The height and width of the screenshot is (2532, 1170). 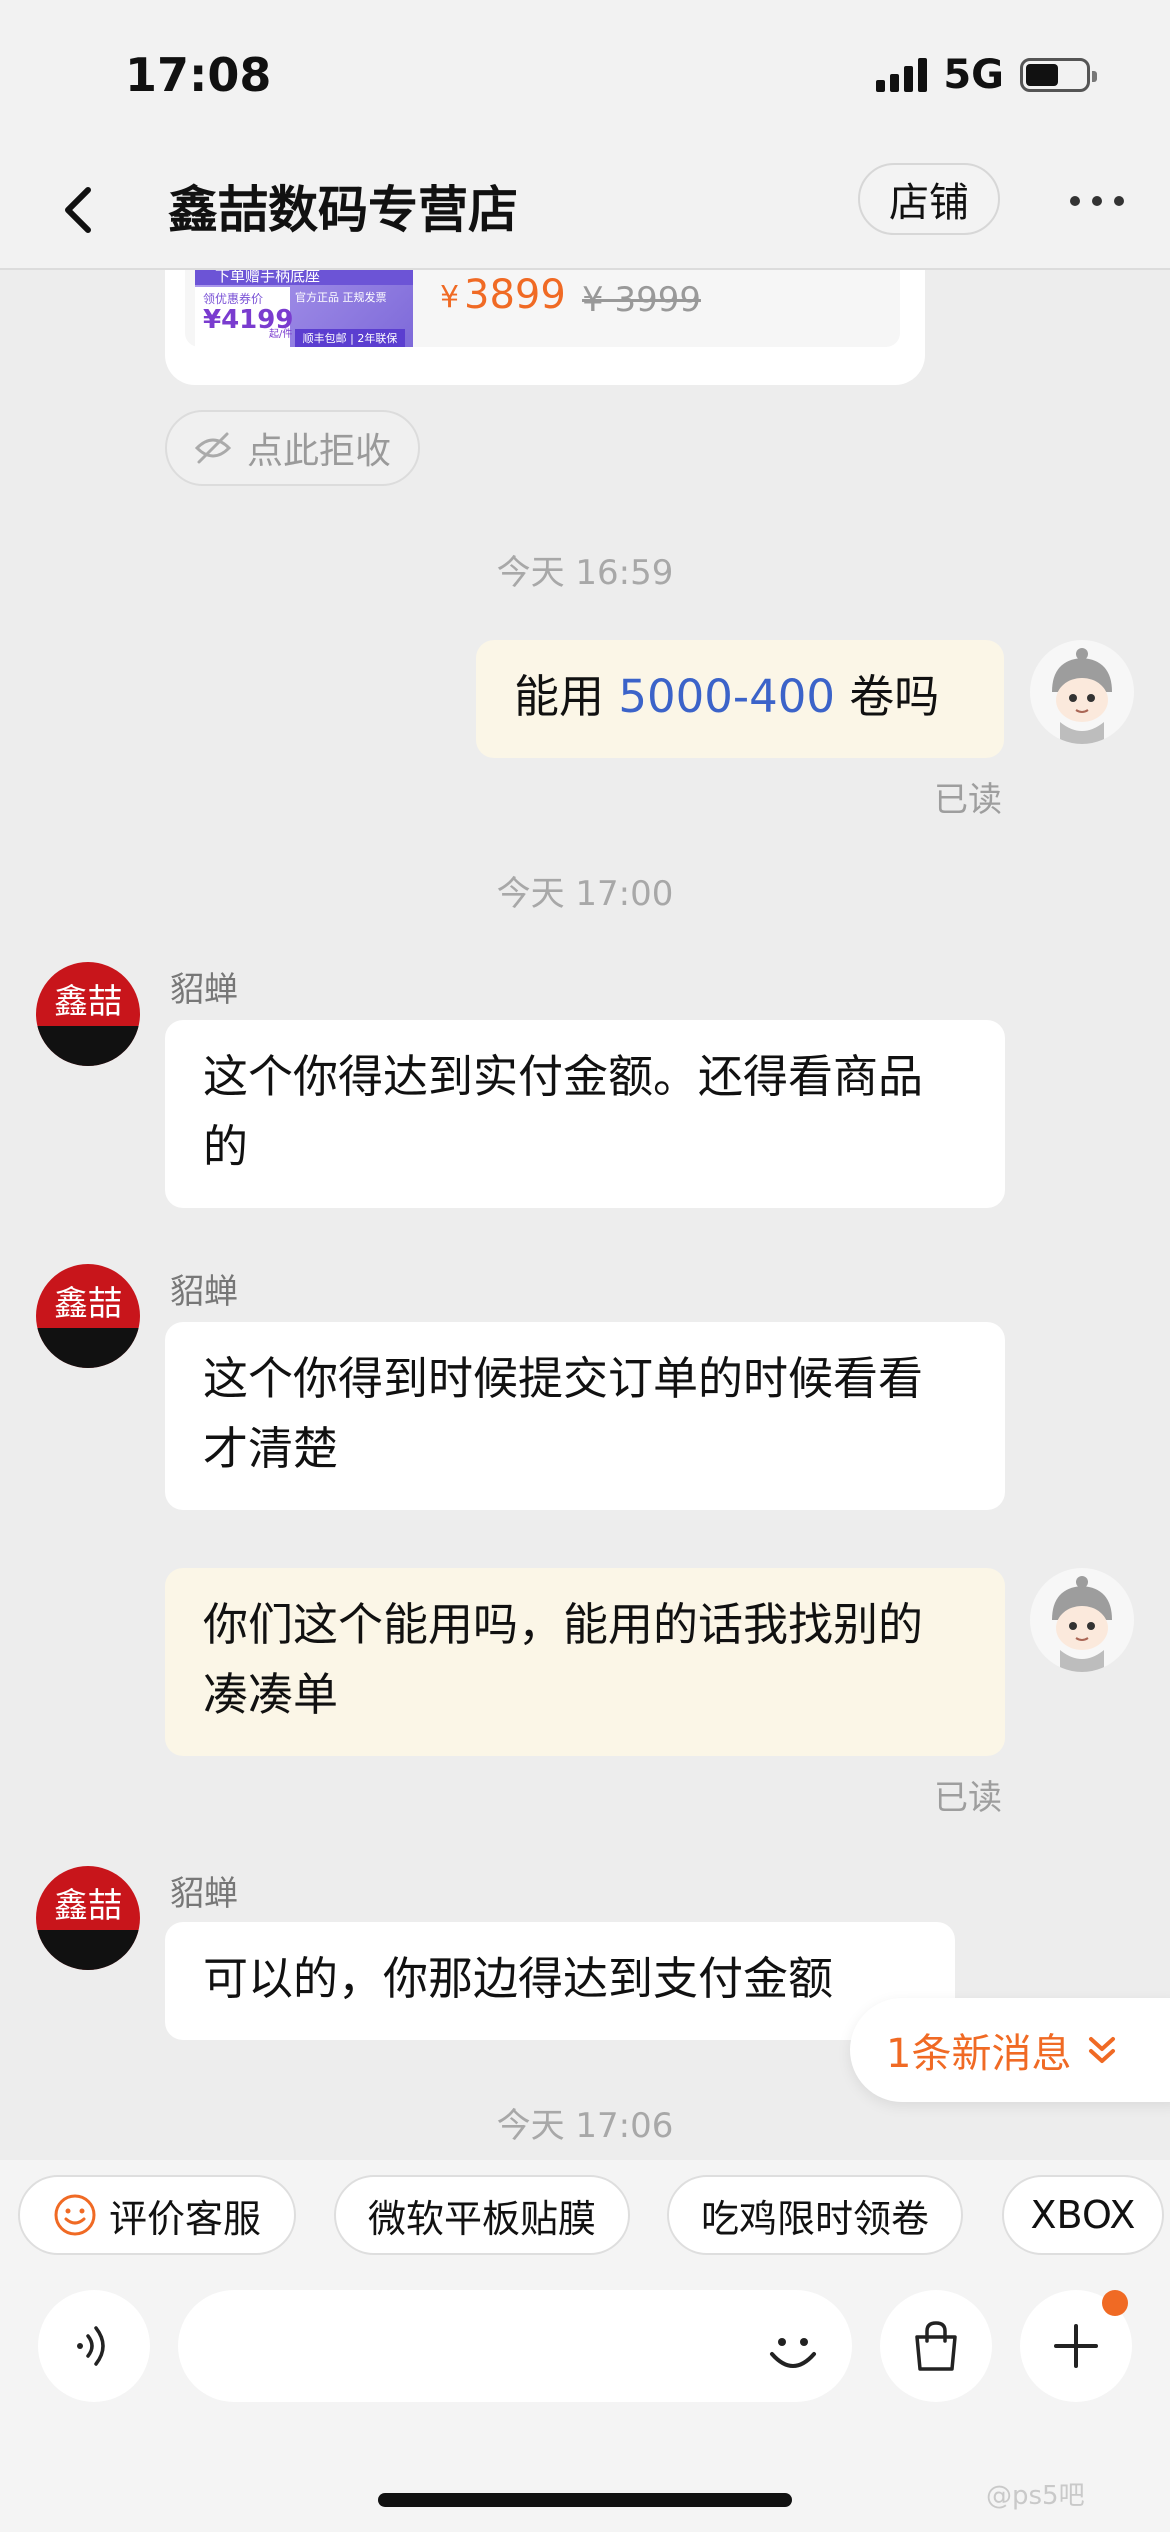 I want to click on chip-xbox: XBOX, so click(x=1083, y=2215).